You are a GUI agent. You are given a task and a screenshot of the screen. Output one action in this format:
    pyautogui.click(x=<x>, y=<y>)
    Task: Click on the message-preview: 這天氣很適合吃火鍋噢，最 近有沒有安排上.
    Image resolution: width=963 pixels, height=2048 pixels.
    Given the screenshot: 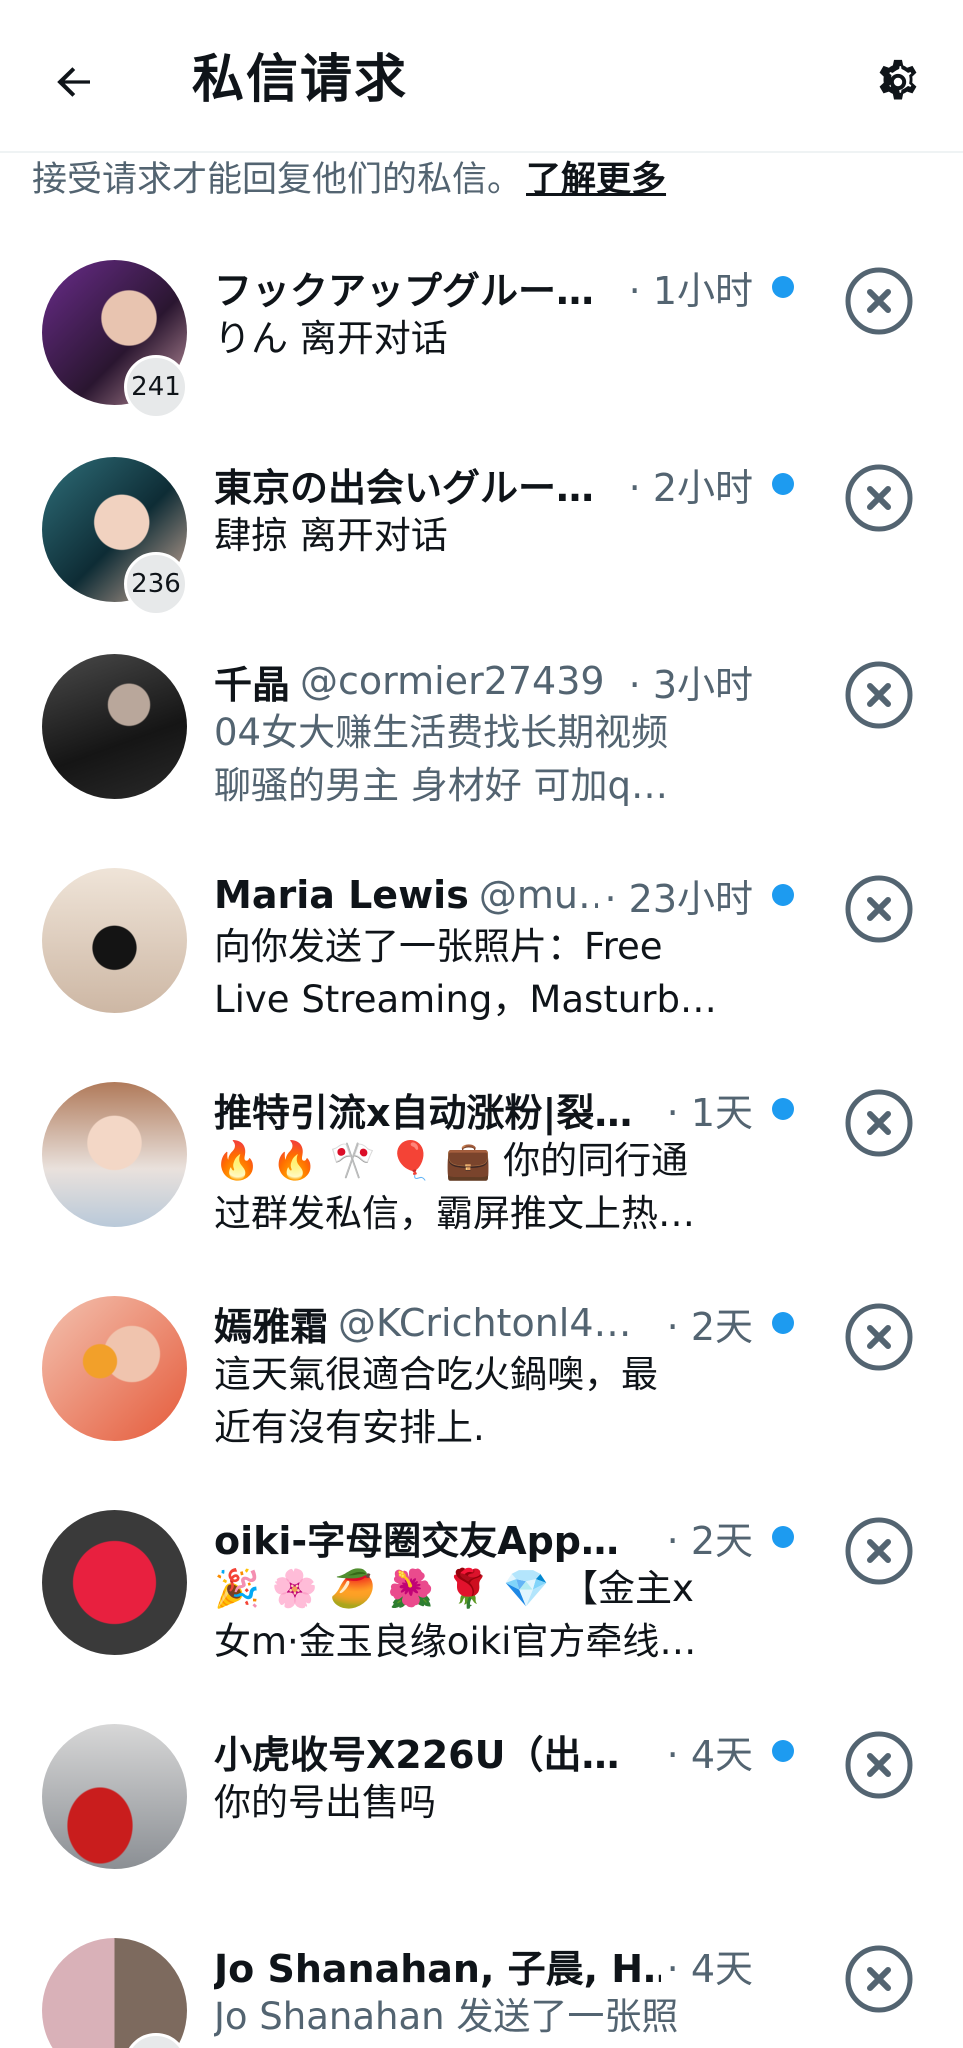 What is the action you would take?
    pyautogui.click(x=484, y=1401)
    